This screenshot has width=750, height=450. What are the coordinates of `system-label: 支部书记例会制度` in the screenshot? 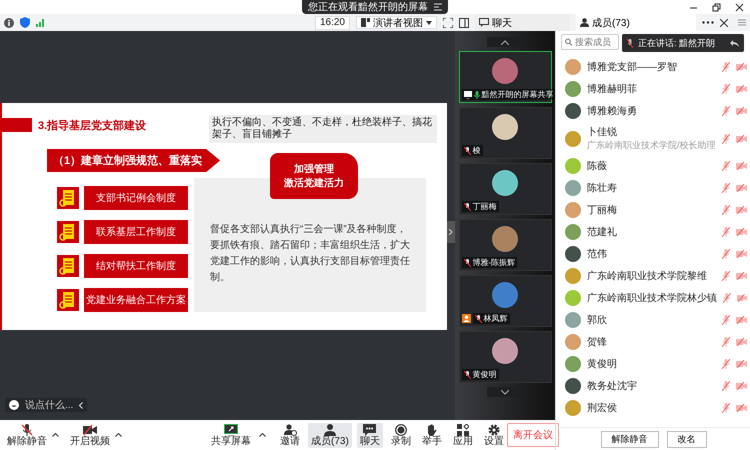 It's located at (136, 198).